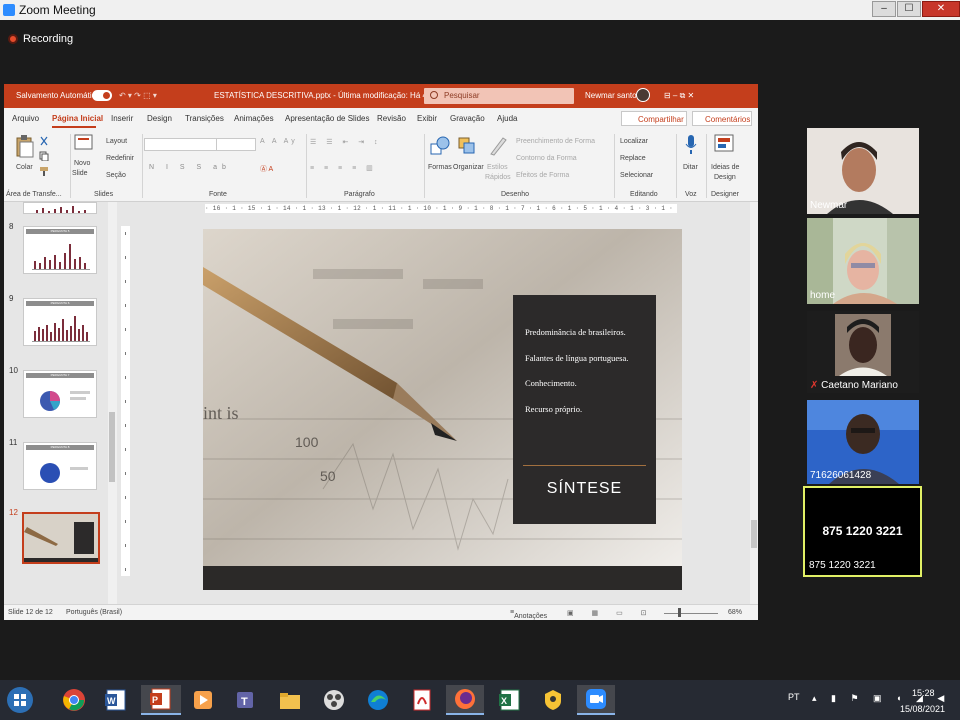 This screenshot has height=720, width=960. I want to click on slide-thumbnail-11: PERGUNTA 8, so click(60, 466).